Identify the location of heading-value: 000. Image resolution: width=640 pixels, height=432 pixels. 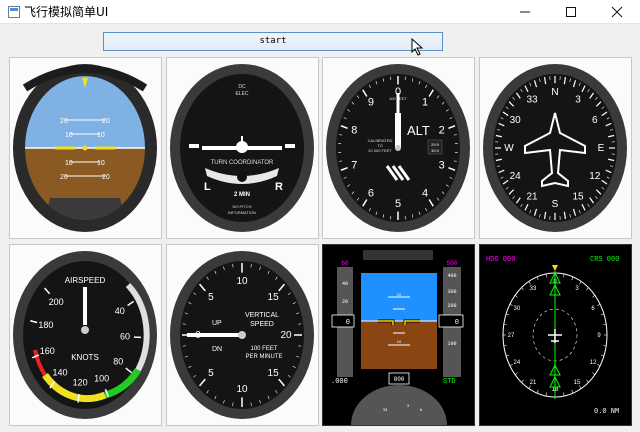
(399, 379).